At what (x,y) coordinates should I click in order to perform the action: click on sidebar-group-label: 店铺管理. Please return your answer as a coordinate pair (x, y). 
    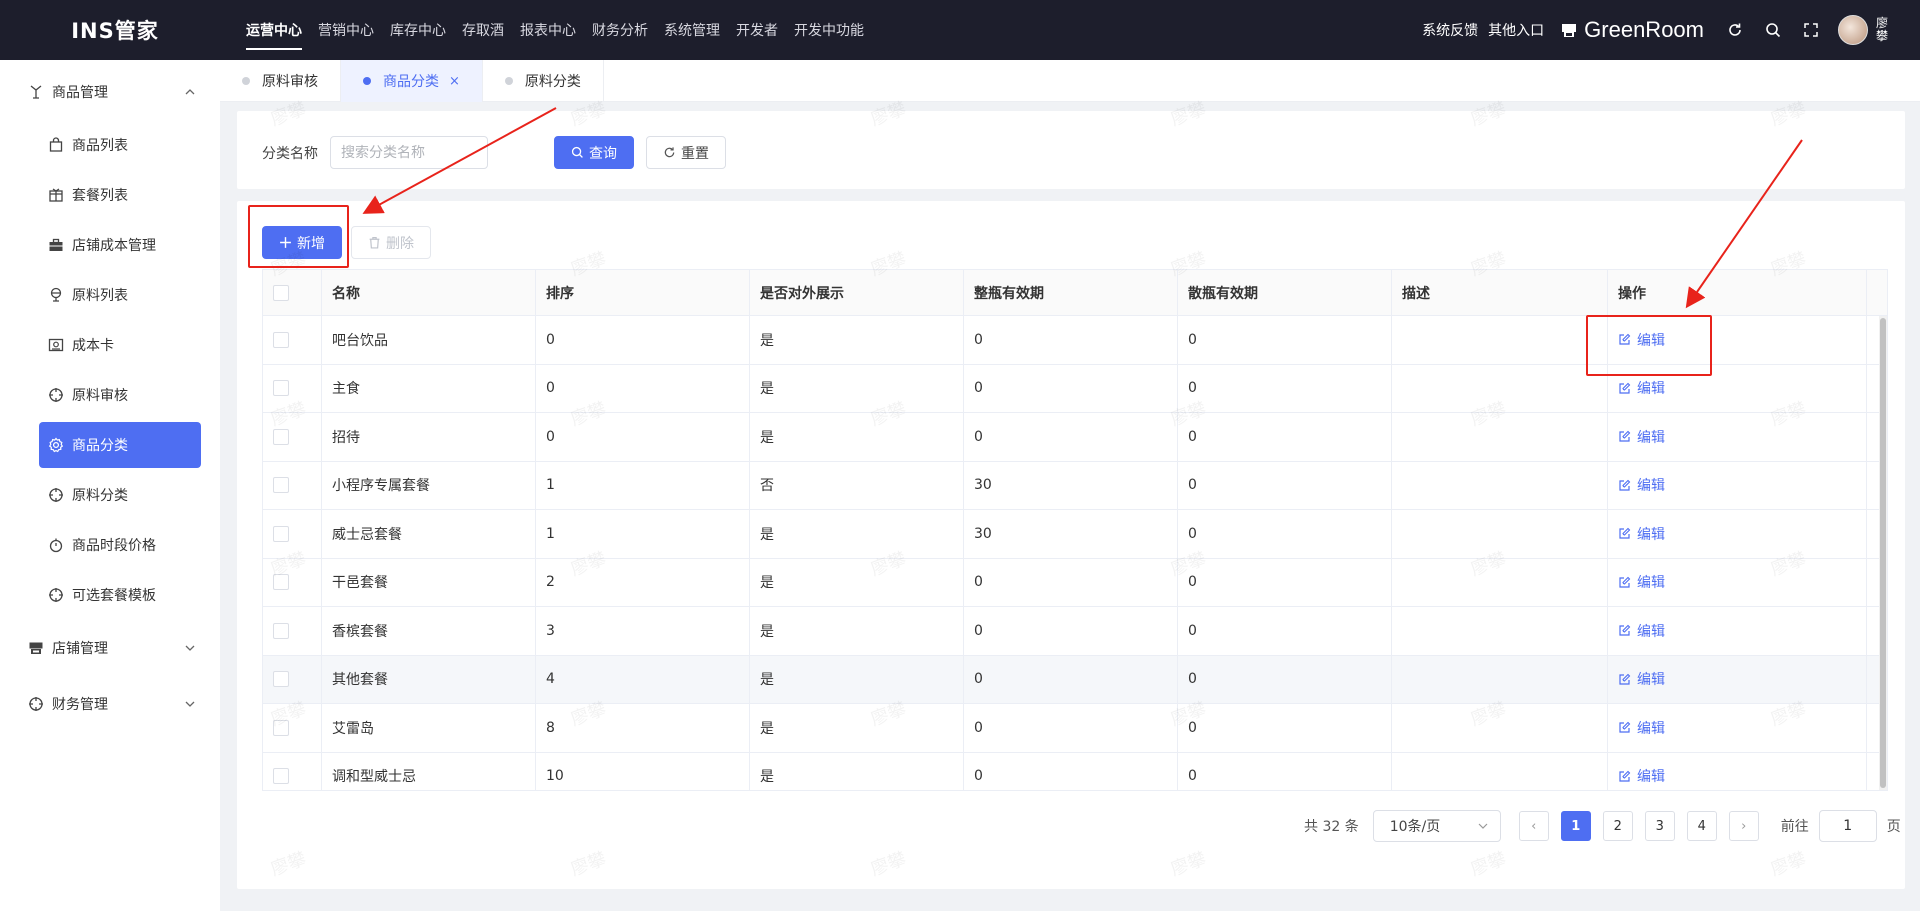
    Looking at the image, I should click on (80, 649).